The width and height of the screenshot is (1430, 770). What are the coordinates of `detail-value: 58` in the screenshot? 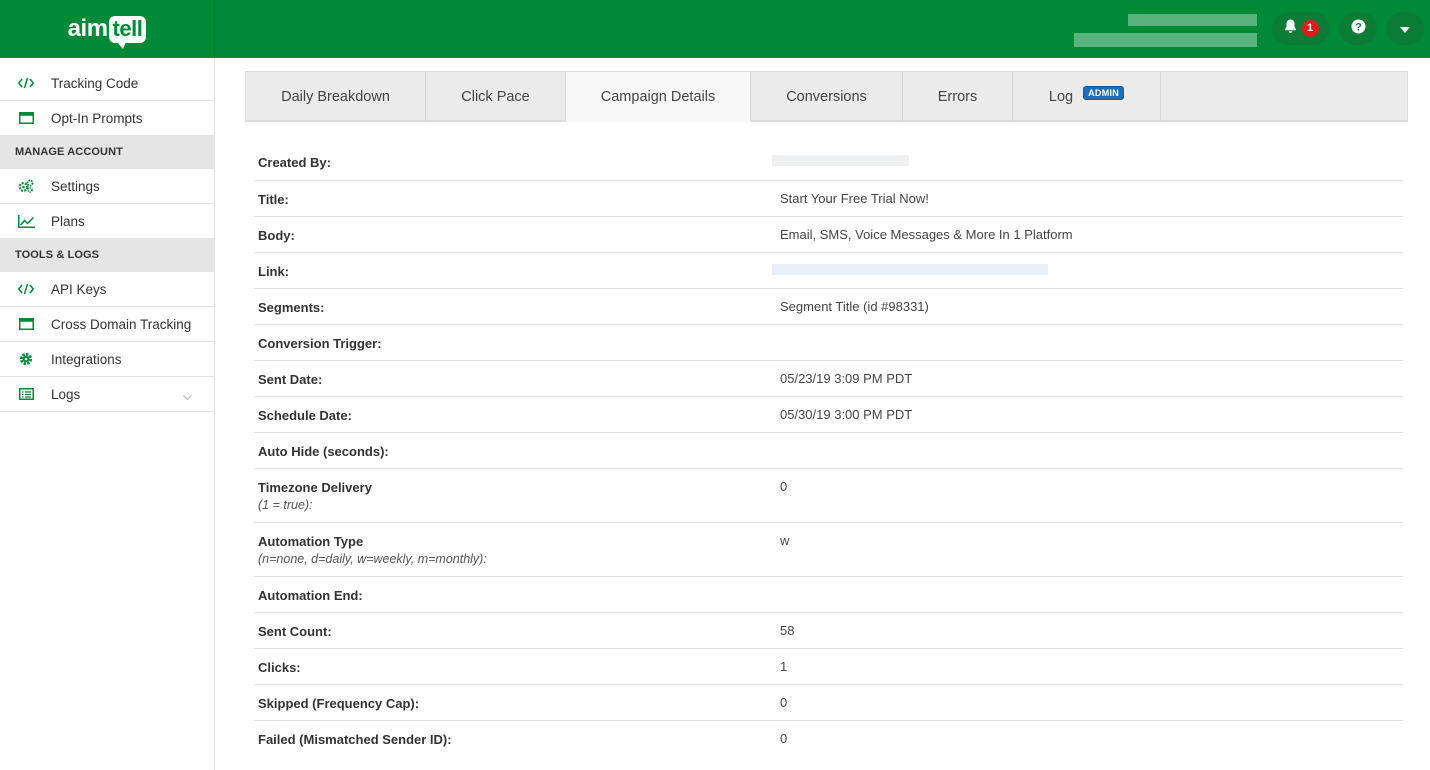 It's located at (787, 630).